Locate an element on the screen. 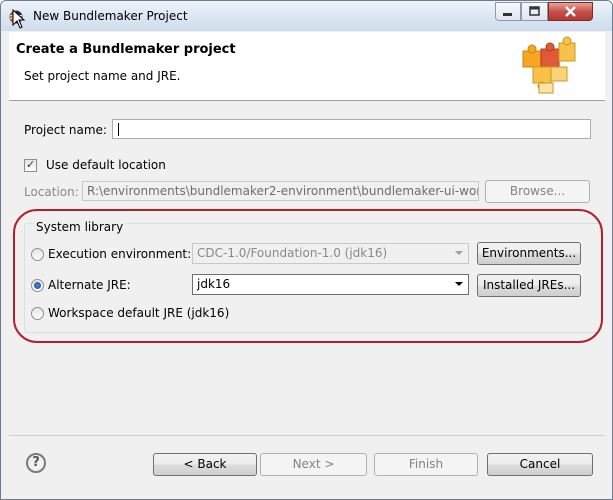 This screenshot has height=500, width=613. use-default-location-checkbox: ✓ is located at coordinates (30, 165).